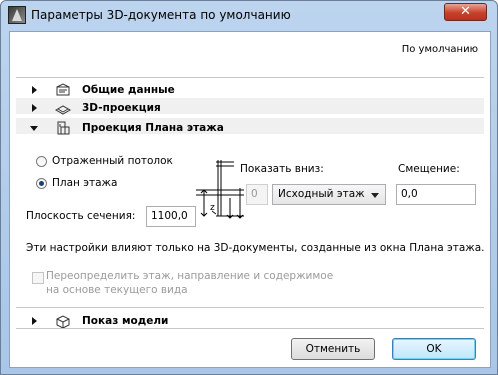 The image size is (498, 375). I want to click on offset-field: 0,0, so click(436, 194).